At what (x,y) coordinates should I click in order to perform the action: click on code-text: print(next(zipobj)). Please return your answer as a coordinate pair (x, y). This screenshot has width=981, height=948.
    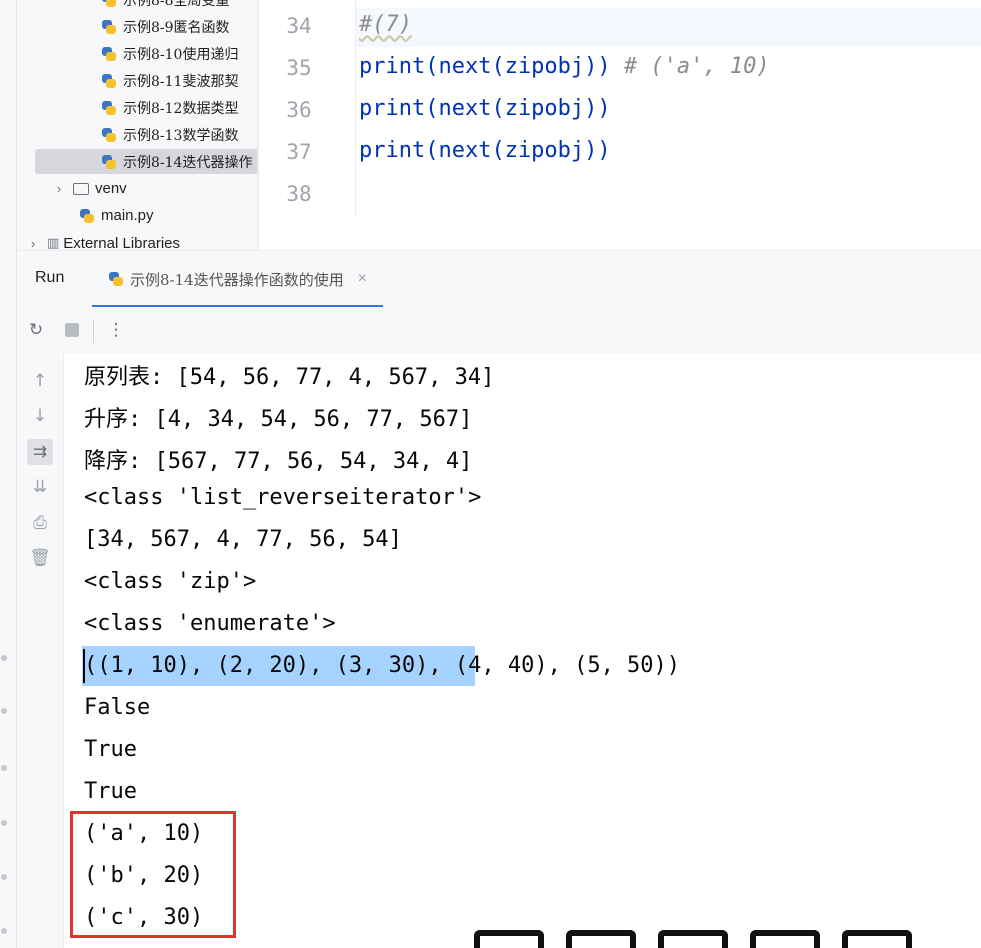
    Looking at the image, I should click on (485, 66).